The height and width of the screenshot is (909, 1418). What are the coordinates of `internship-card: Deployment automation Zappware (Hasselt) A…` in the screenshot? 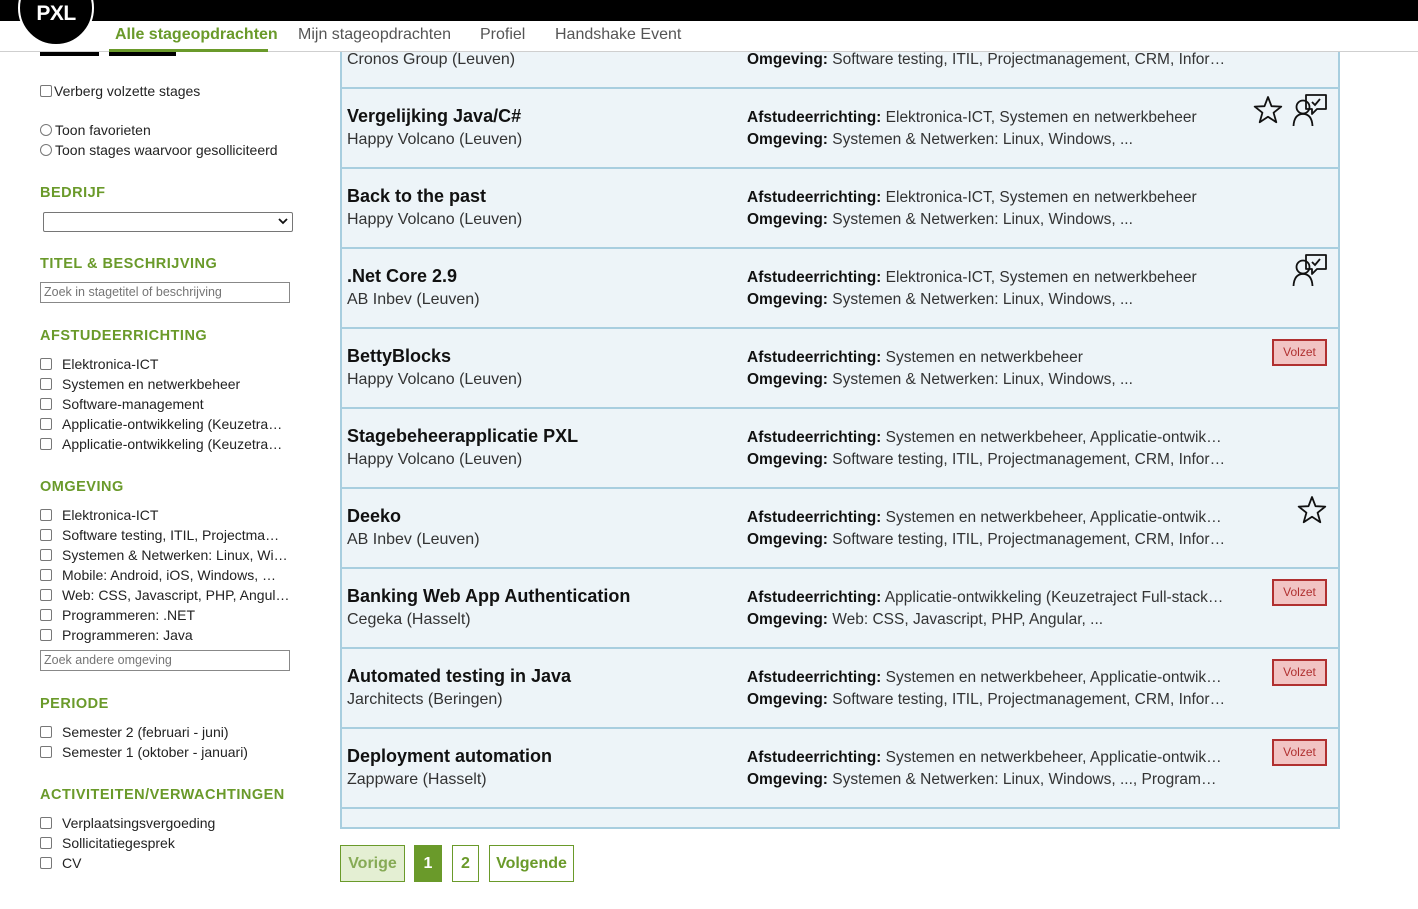 It's located at (840, 769).